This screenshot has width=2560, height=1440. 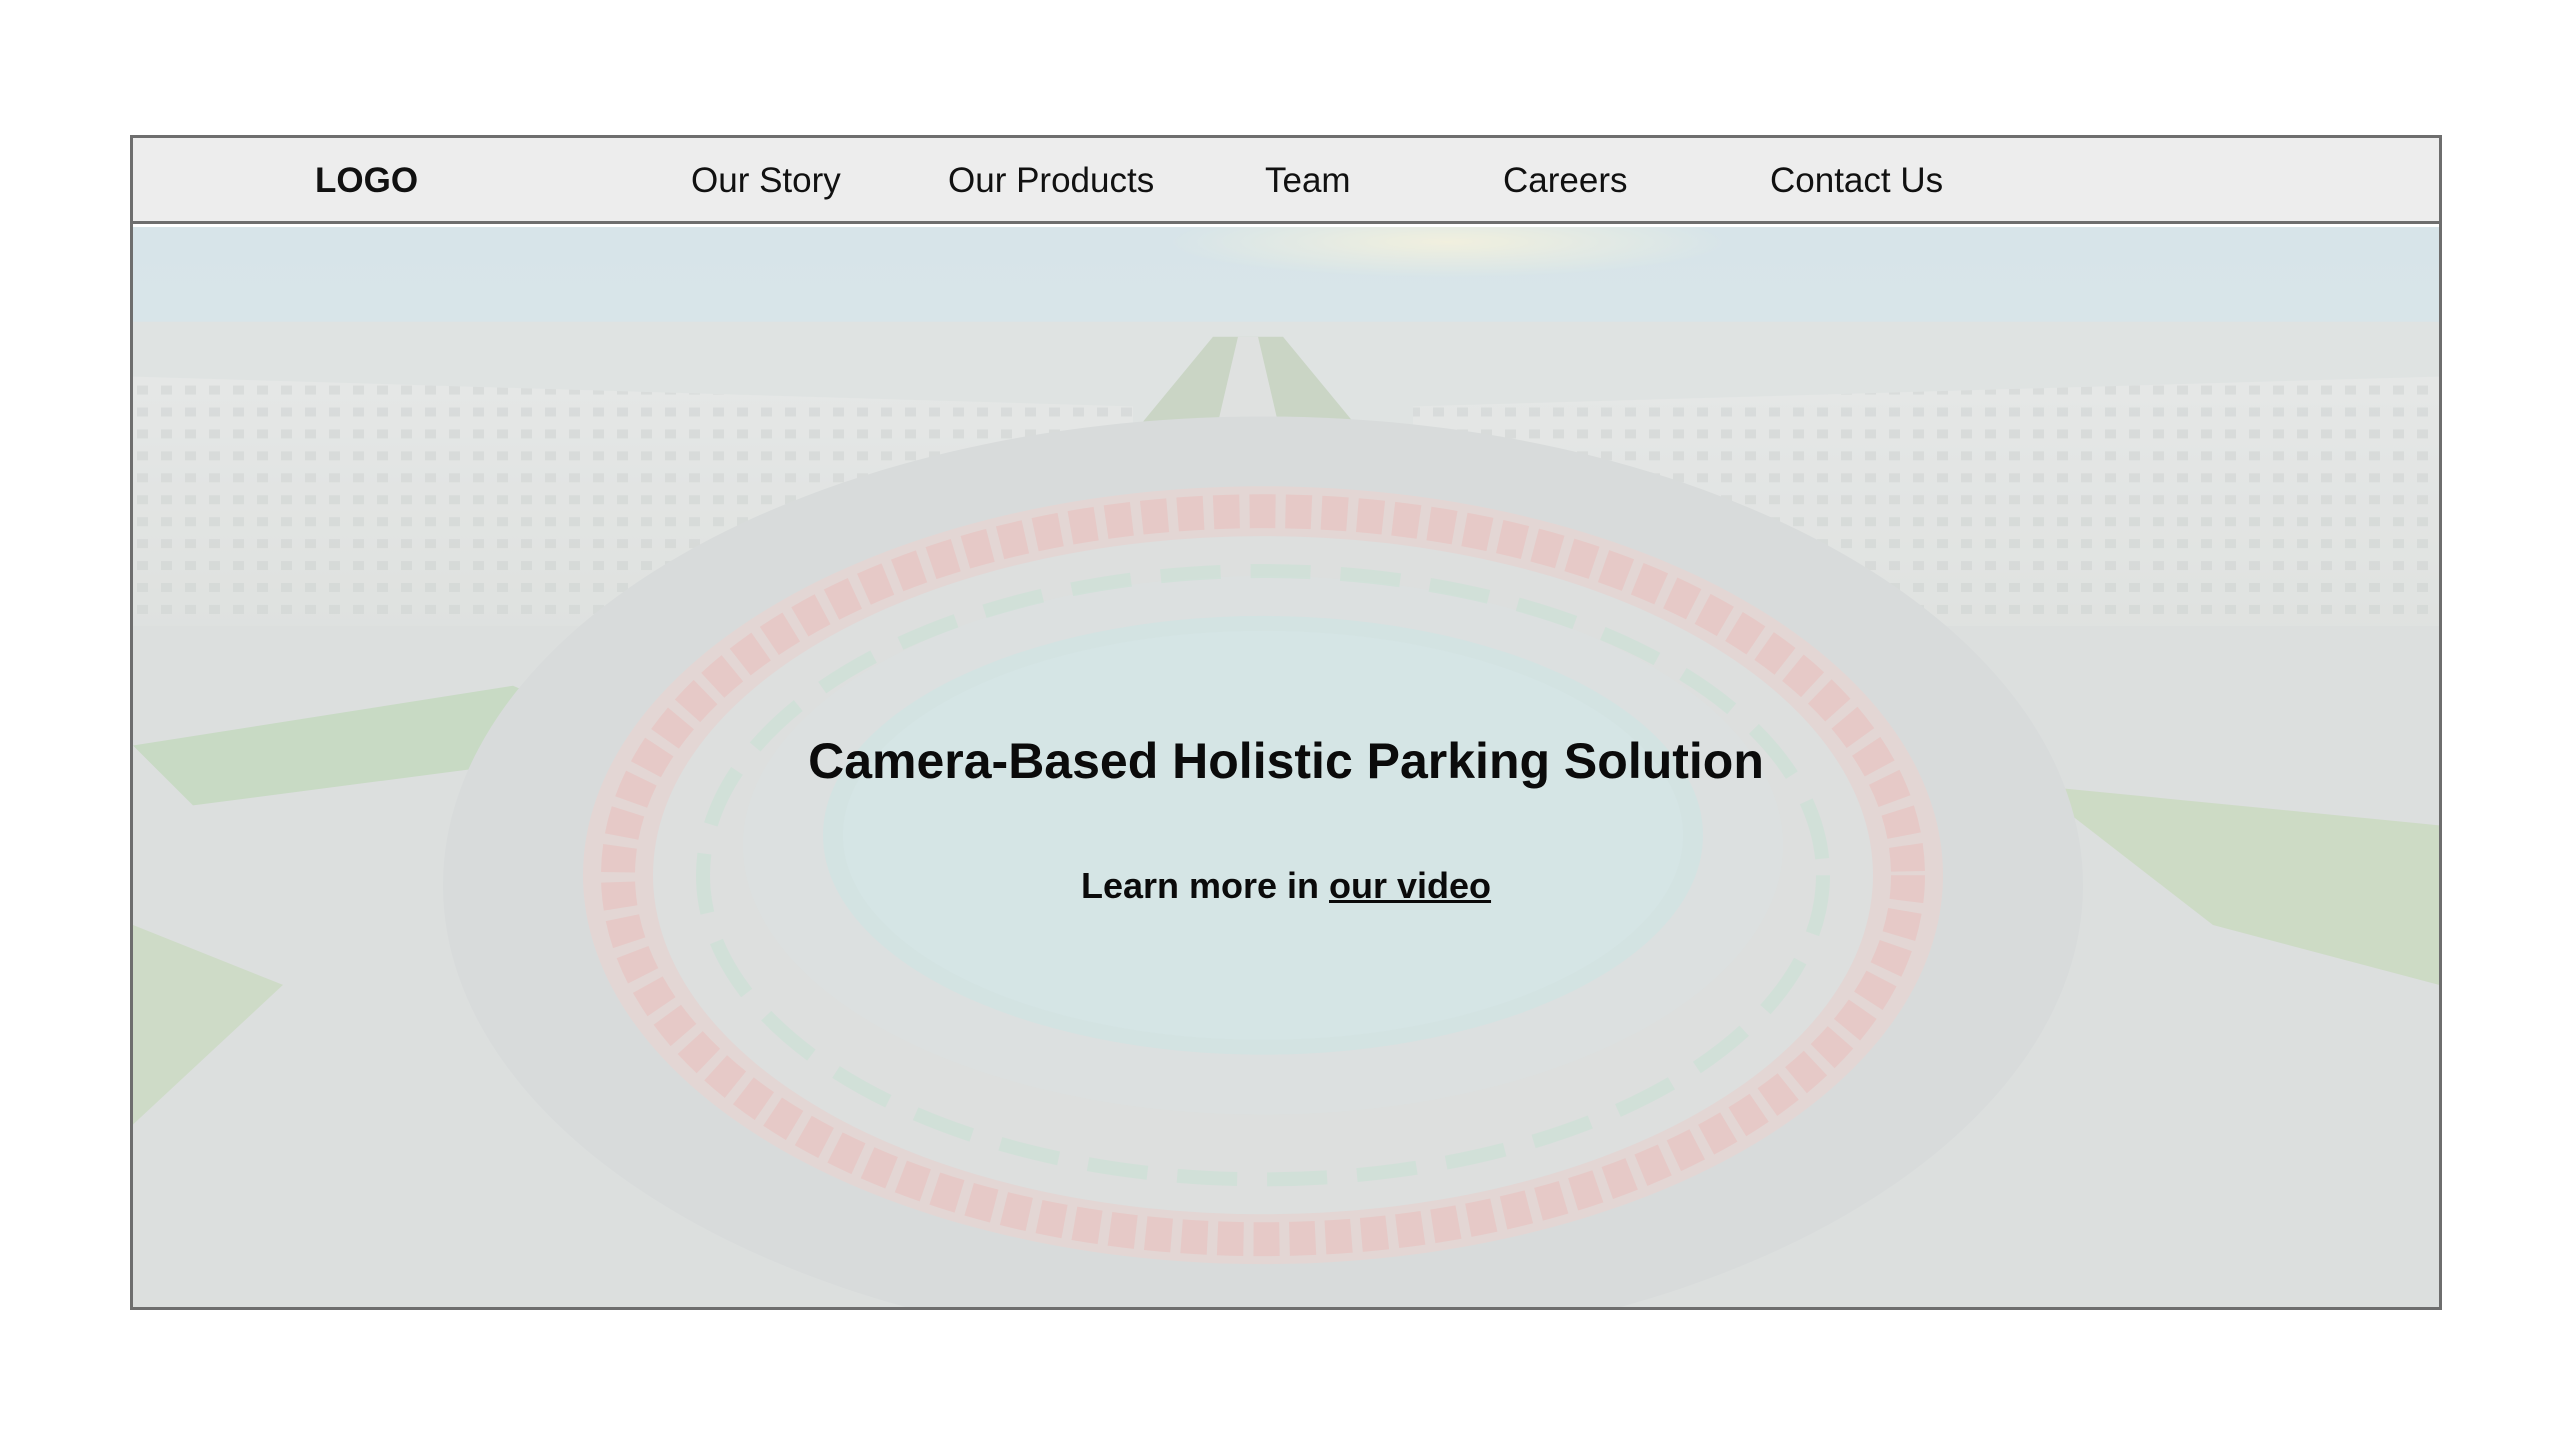 What do you see at coordinates (1856, 181) in the screenshot?
I see `nav-contact-us: Contact Us` at bounding box center [1856, 181].